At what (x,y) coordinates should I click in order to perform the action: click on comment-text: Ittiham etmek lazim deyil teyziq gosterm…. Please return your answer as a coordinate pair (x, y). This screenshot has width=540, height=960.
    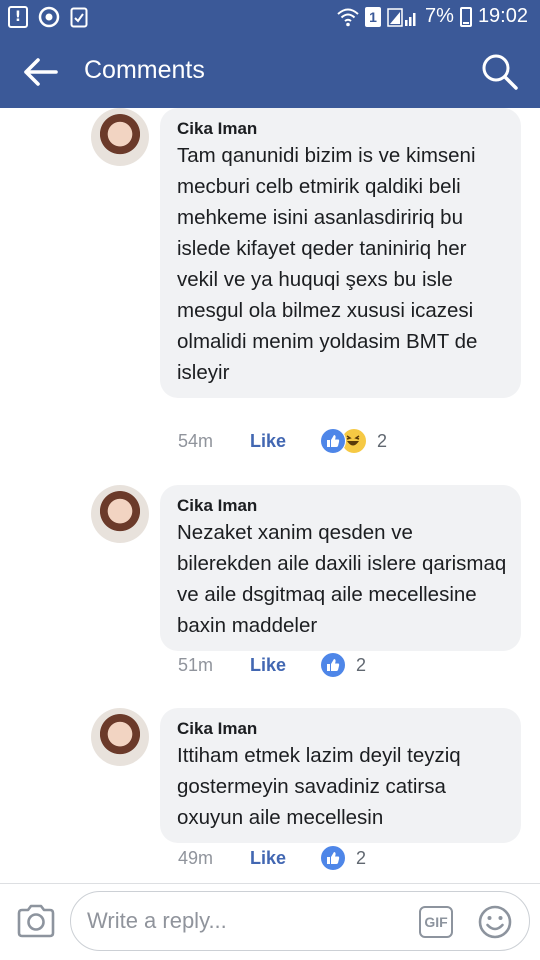
    Looking at the image, I should click on (319, 786).